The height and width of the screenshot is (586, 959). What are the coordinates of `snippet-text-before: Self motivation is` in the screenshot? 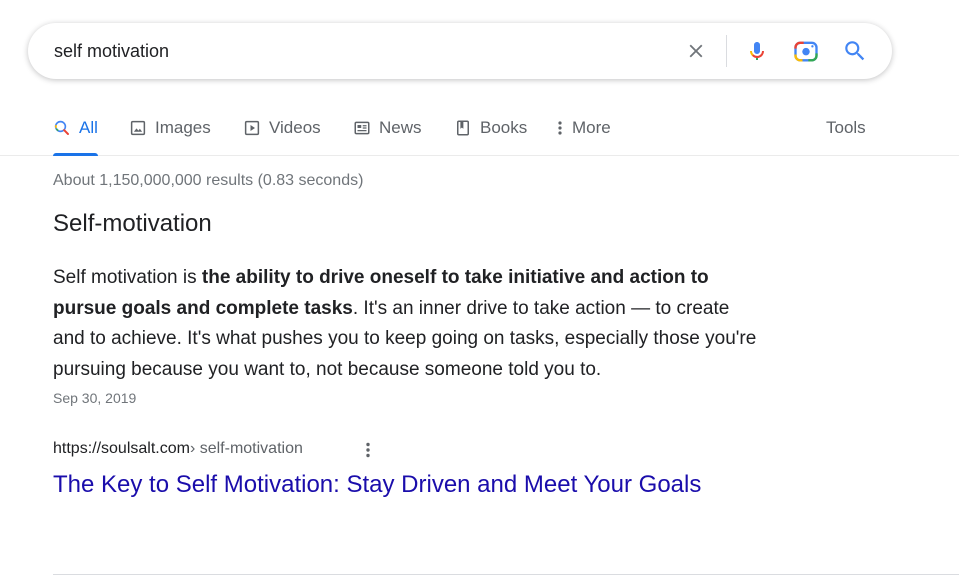 It's located at (127, 277).